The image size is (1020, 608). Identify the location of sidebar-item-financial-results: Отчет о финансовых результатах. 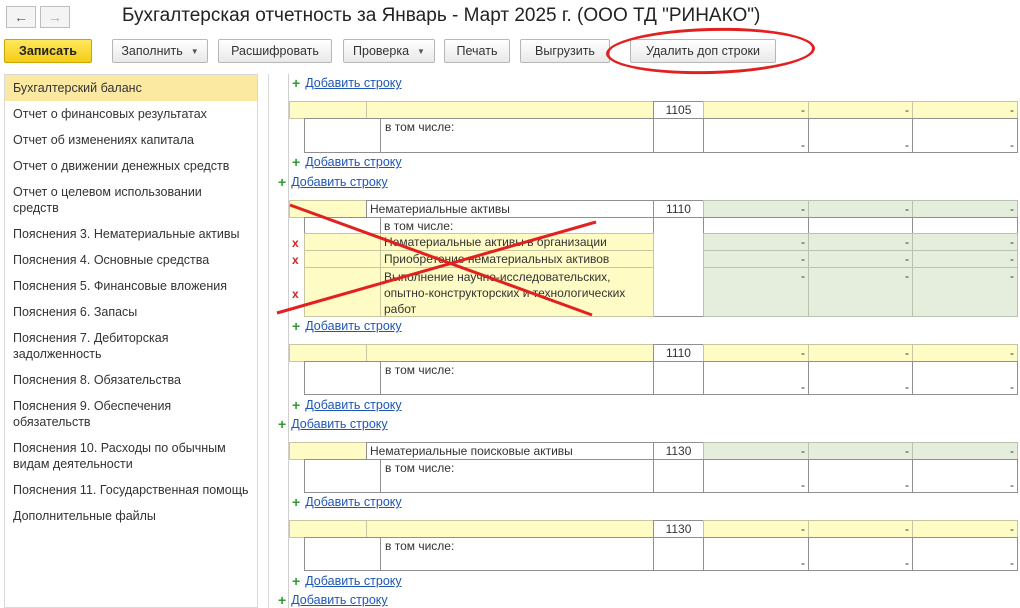
(131, 114).